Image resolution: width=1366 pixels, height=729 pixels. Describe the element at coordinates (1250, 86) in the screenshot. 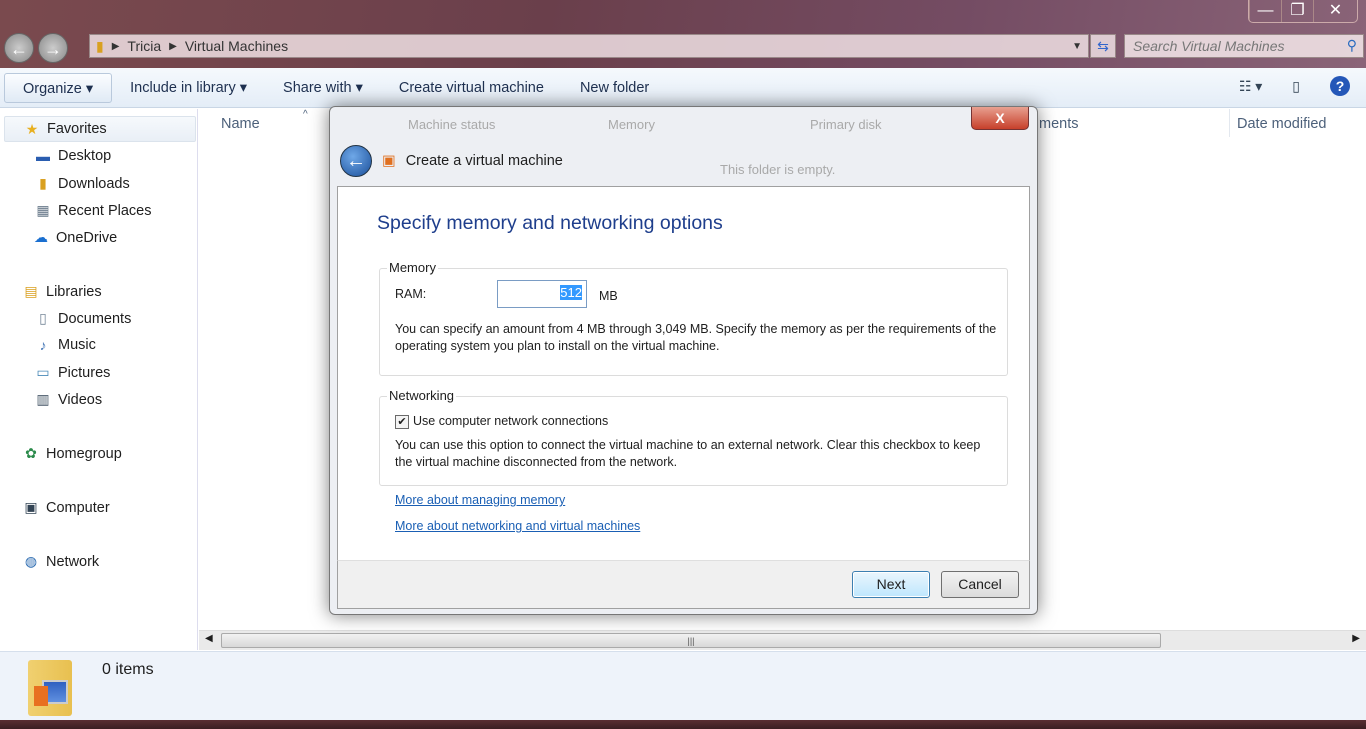

I see `view-options-icon: ☷ ▾` at that location.